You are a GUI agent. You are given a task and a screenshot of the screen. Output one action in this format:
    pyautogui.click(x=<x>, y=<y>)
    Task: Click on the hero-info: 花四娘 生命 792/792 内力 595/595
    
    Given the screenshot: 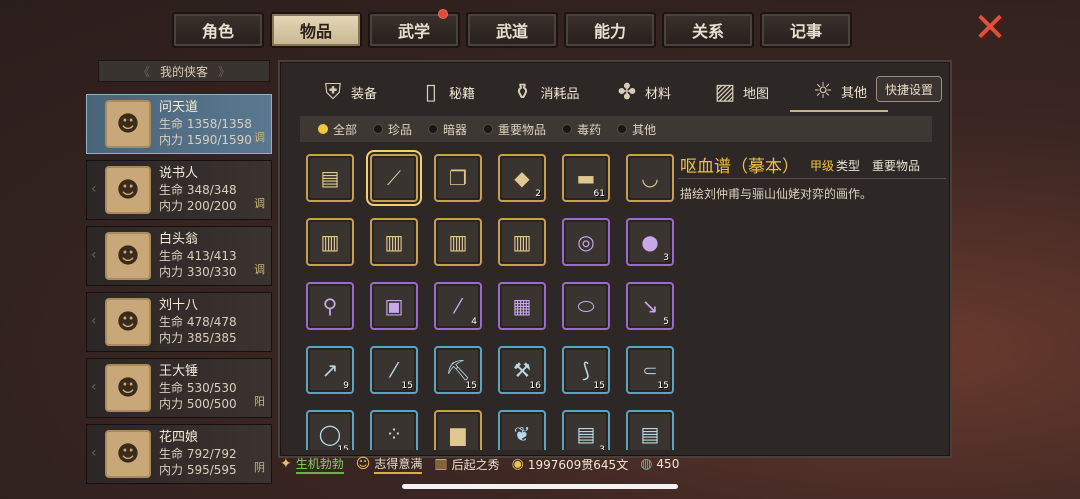 What is the action you would take?
    pyautogui.click(x=198, y=454)
    